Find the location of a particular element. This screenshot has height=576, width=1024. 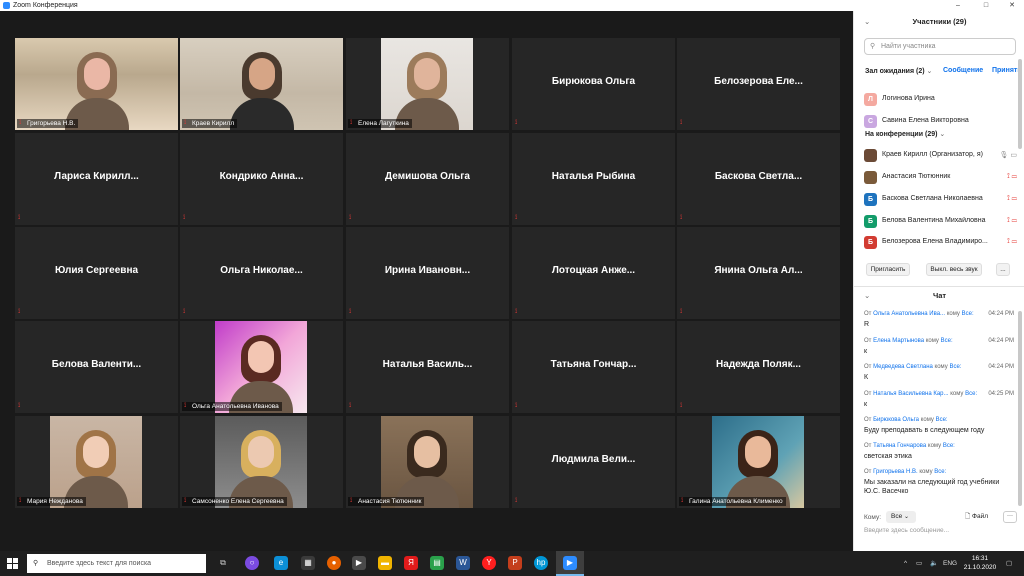

language-indicator: ENG is located at coordinates (950, 563).